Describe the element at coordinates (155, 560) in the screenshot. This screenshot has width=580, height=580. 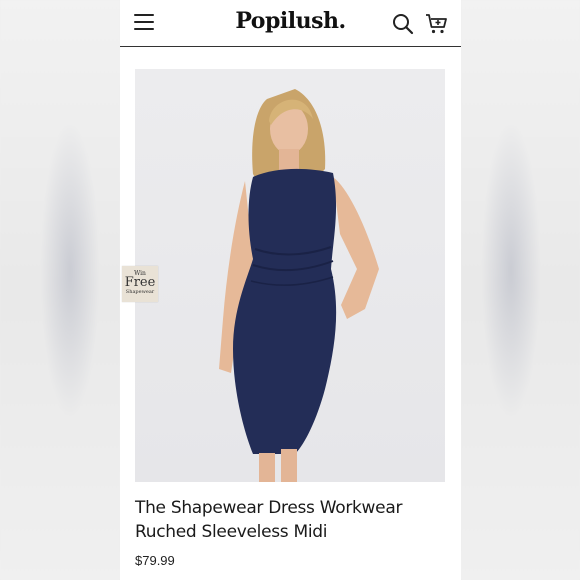
I see `product-price: $79.99` at that location.